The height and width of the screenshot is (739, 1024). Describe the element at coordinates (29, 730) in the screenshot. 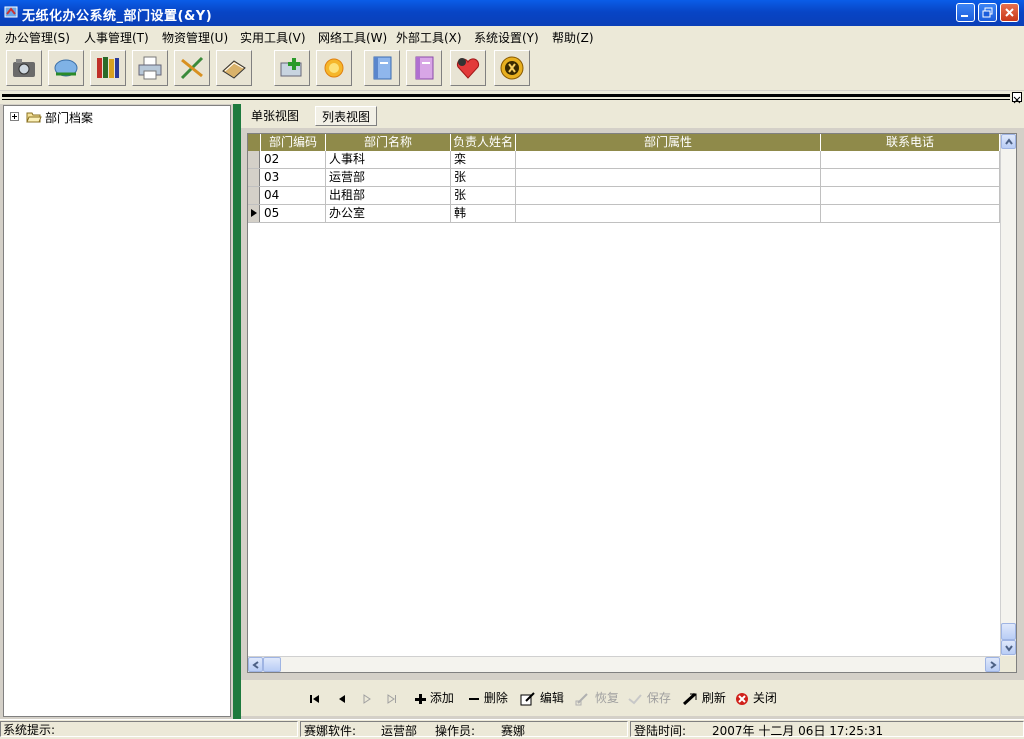

I see `status-hint-label: 系统提示:` at that location.